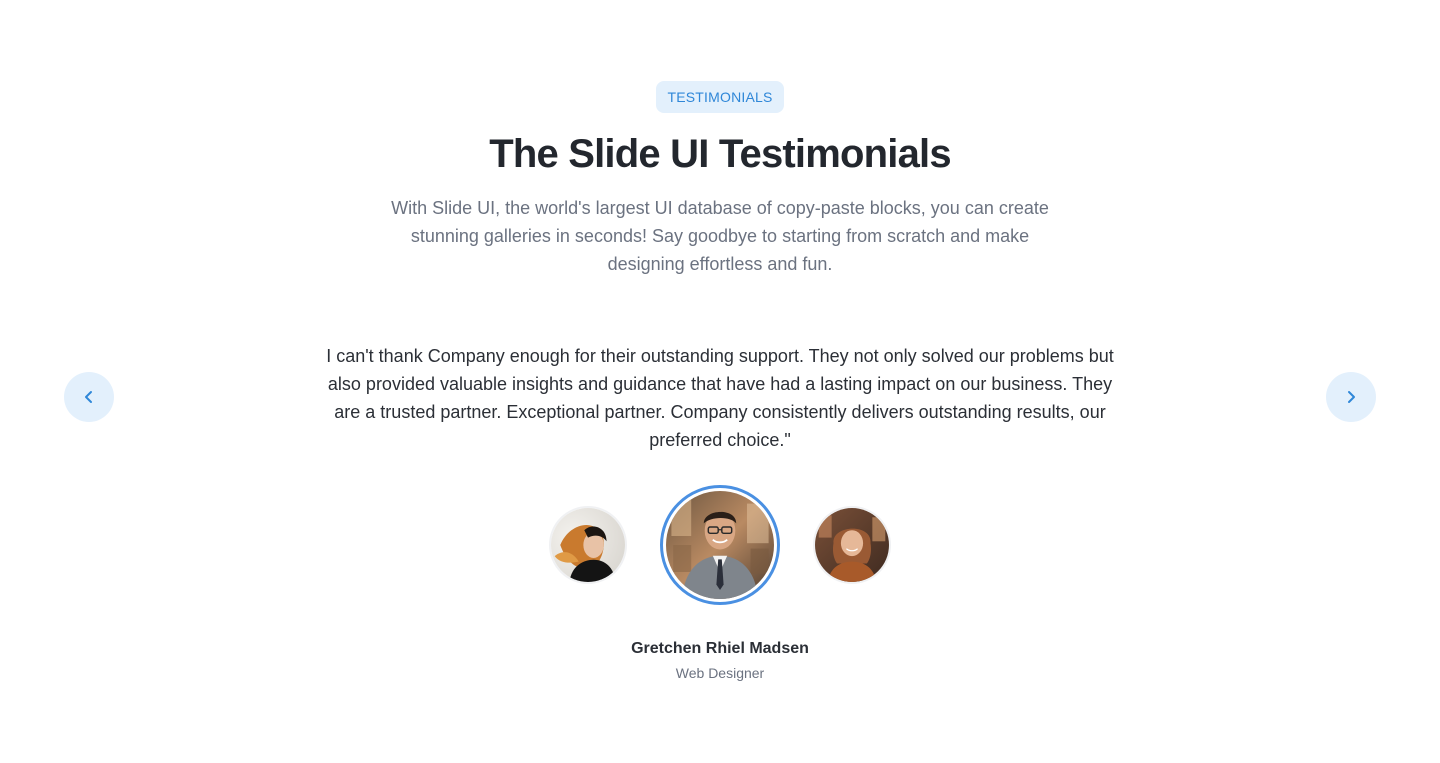 This screenshot has height=763, width=1440. Describe the element at coordinates (720, 673) in the screenshot. I see `testimonial-author-role: Web Designer` at that location.